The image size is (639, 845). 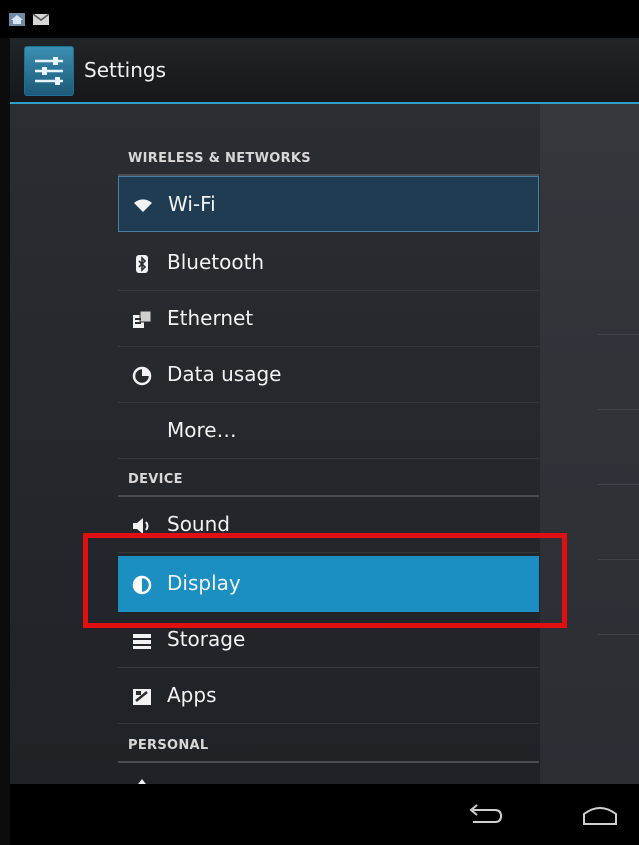 I want to click on apps-icon, so click(x=142, y=697).